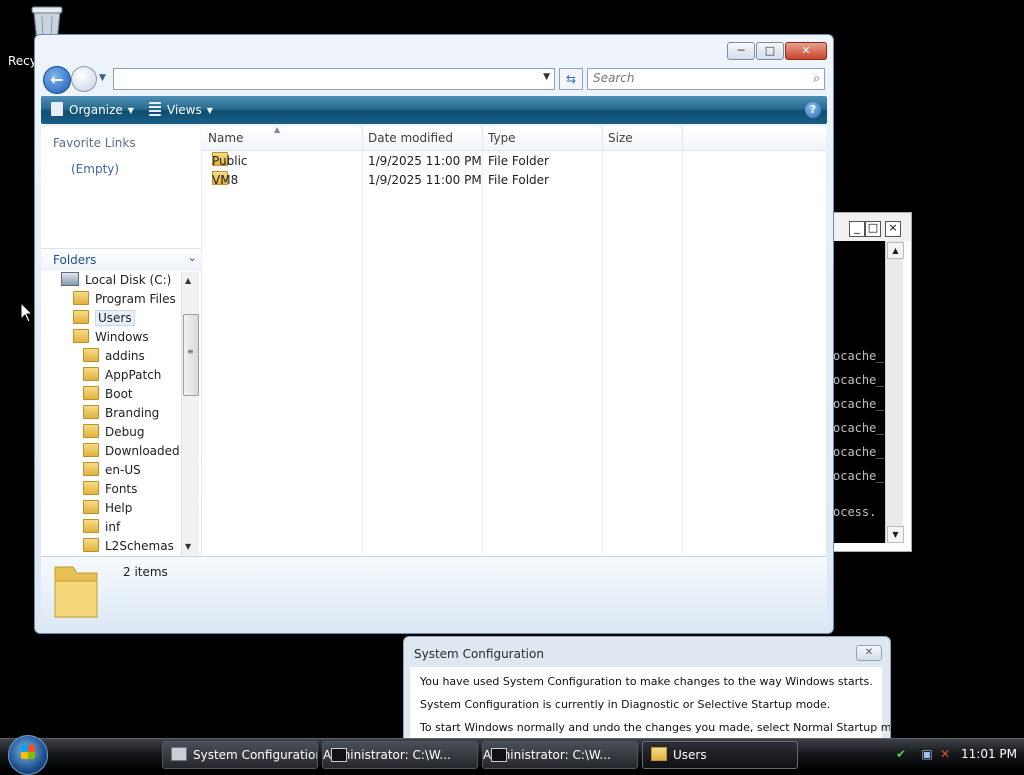  Describe the element at coordinates (132, 452) in the screenshot. I see `tree-item-downloaded-program-files: Downloaded P` at that location.